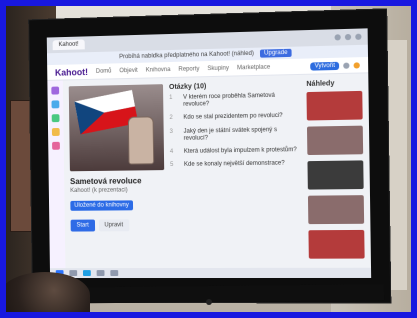  I want to click on nav-right: Vytvořit, so click(335, 66).